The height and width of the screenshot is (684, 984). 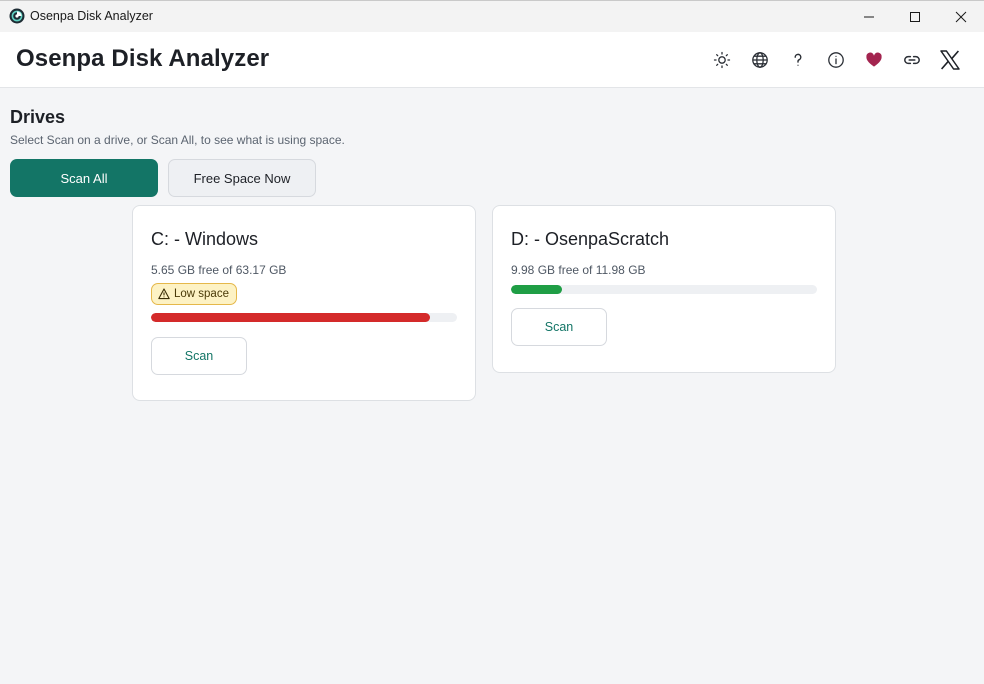 I want to click on info-icon, so click(x=836, y=60).